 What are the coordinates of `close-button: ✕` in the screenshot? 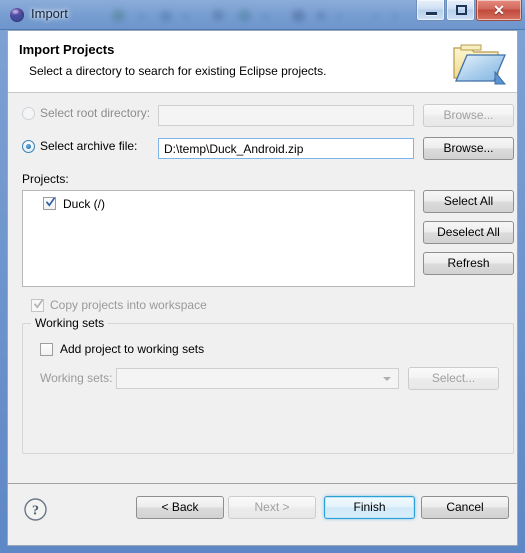 It's located at (499, 10).